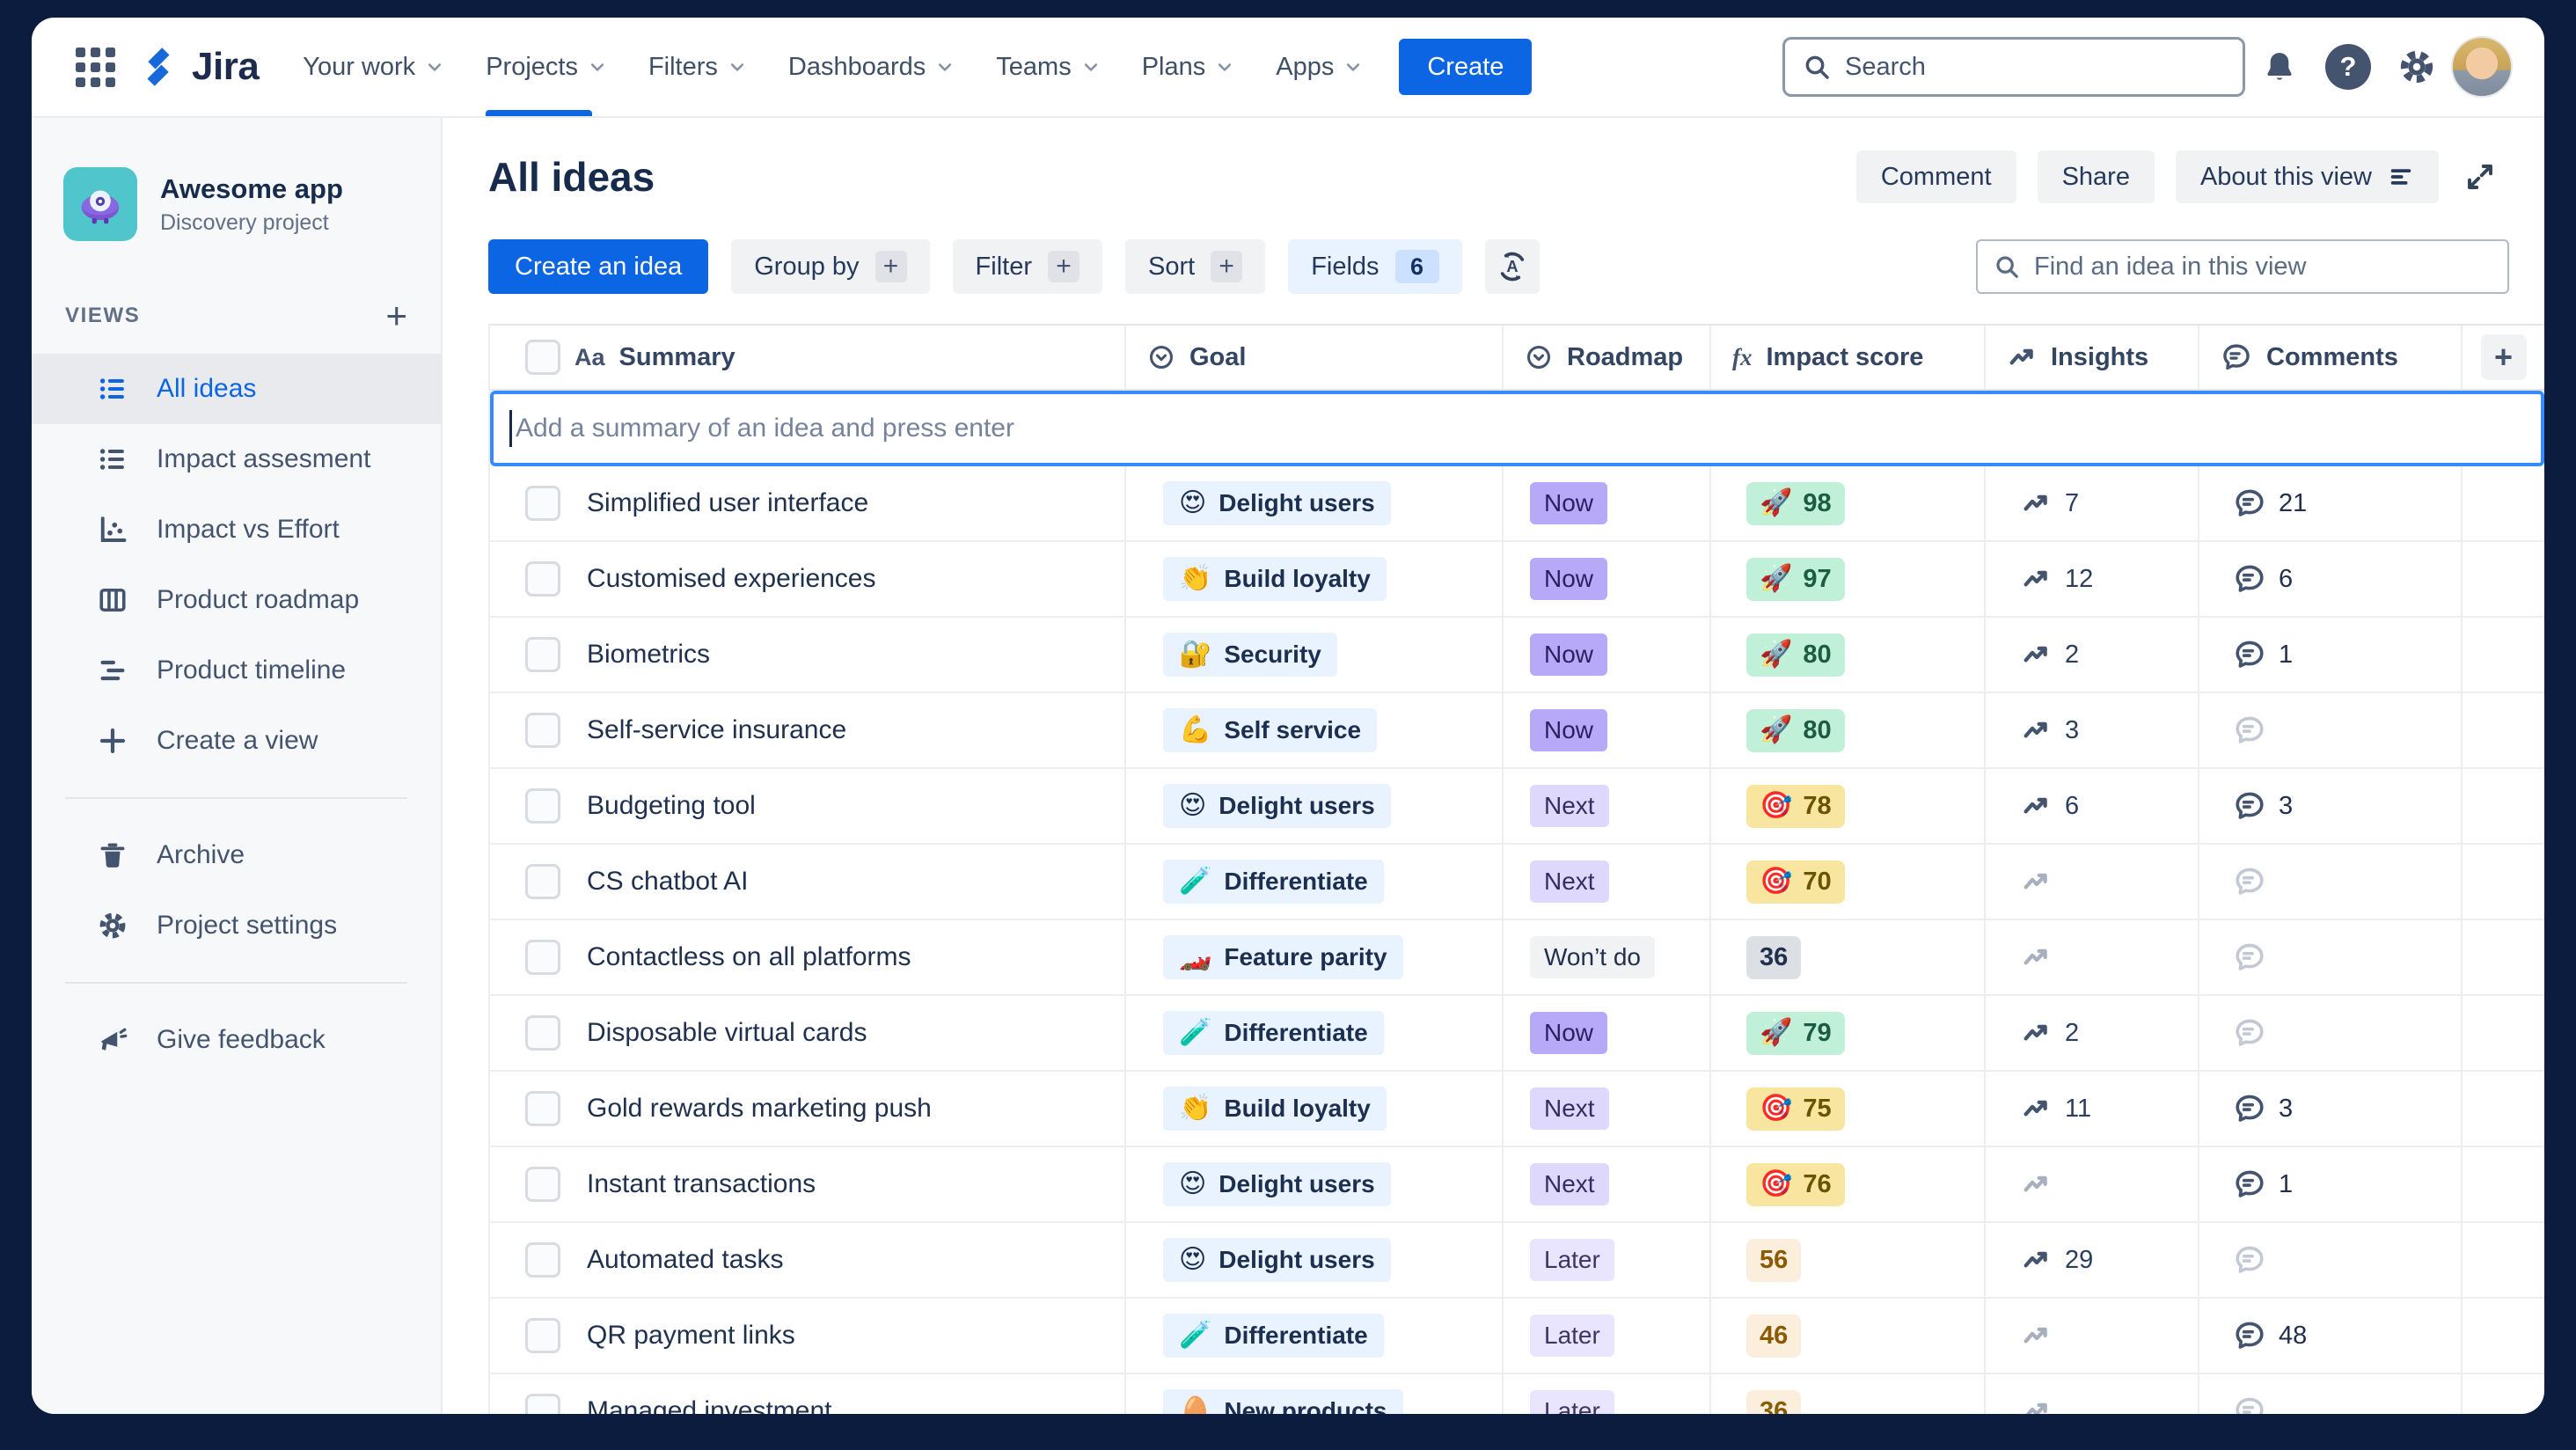 The width and height of the screenshot is (2576, 1450). What do you see at coordinates (197, 67) in the screenshot?
I see `jira-logo: Jira` at bounding box center [197, 67].